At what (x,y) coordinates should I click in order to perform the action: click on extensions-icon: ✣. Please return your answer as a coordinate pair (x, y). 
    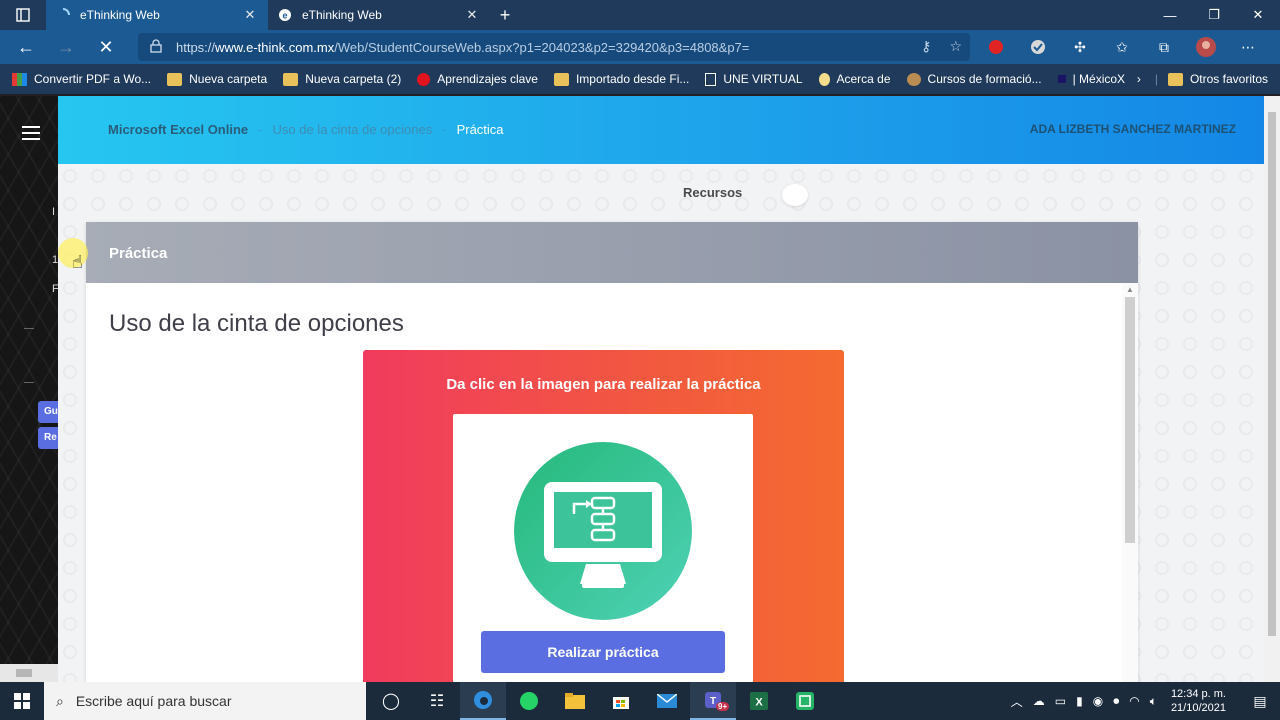
    Looking at the image, I should click on (1080, 47).